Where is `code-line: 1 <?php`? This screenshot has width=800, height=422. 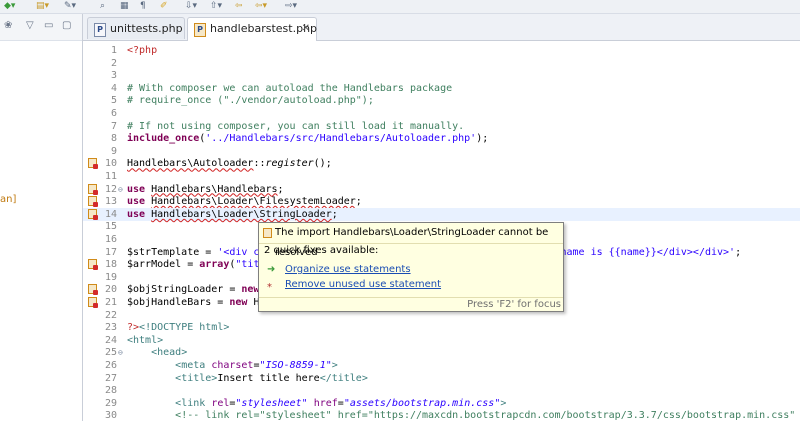
code-line: 1 <?php is located at coordinates (441, 50).